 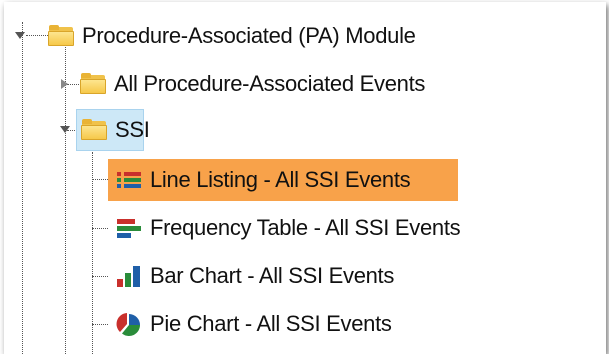 I want to click on tree-item-label: Line Listing - All SSI Events, so click(x=280, y=179).